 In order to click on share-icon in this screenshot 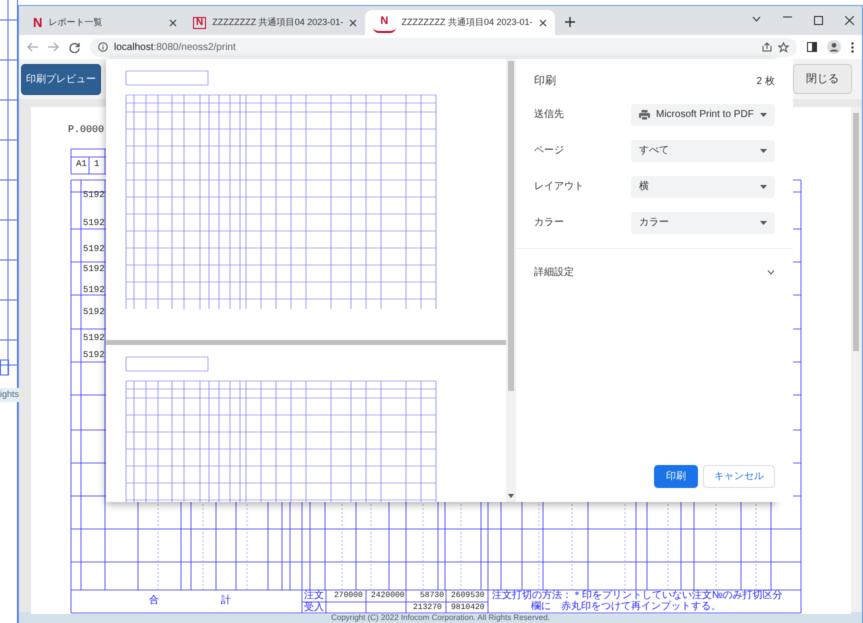, I will do `click(767, 47)`.